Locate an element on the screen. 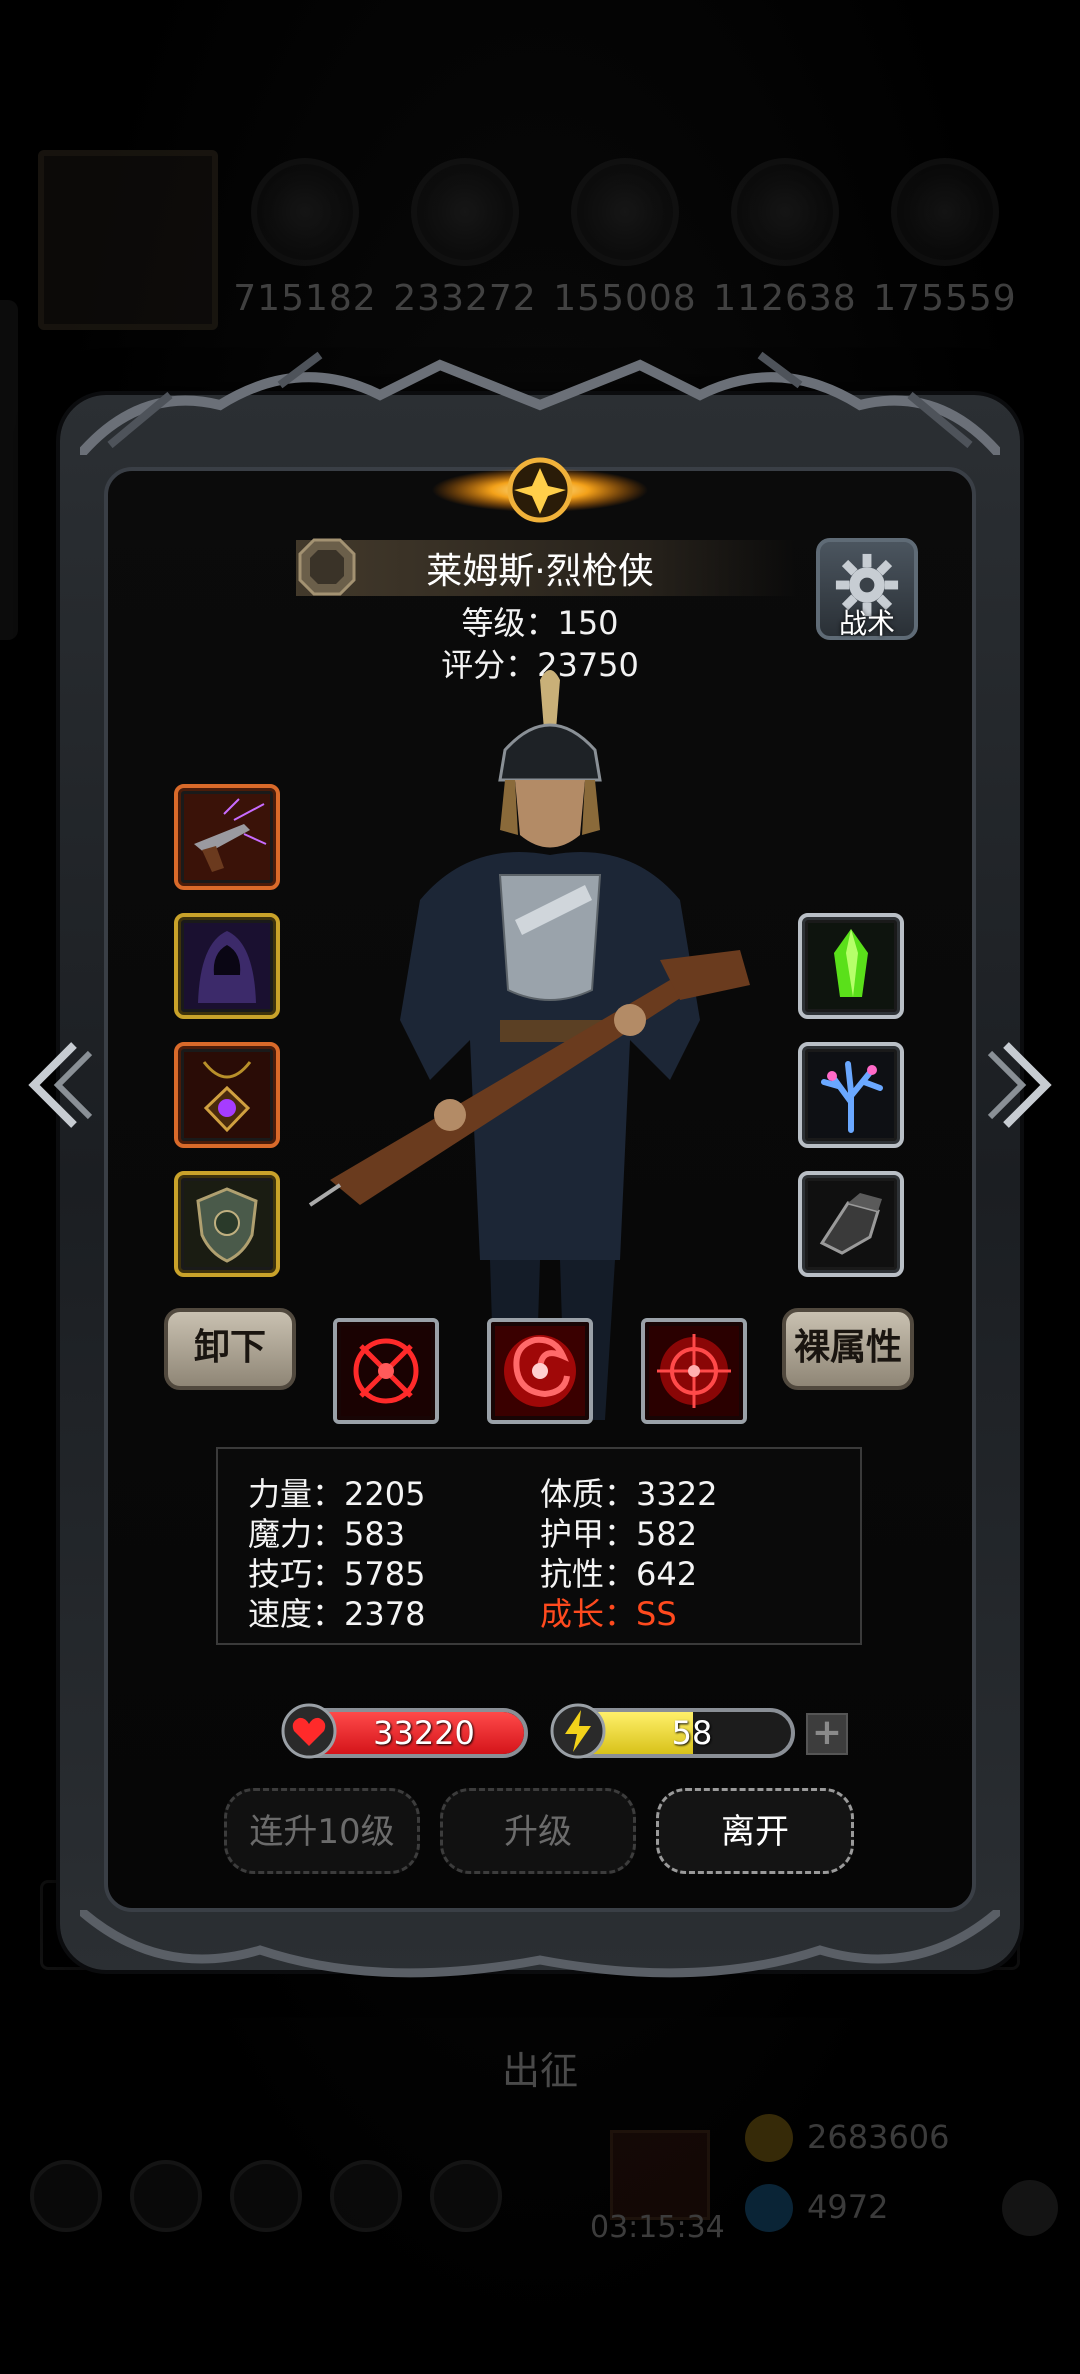 The image size is (1080, 2374). amulet-icon is located at coordinates (227, 1095).